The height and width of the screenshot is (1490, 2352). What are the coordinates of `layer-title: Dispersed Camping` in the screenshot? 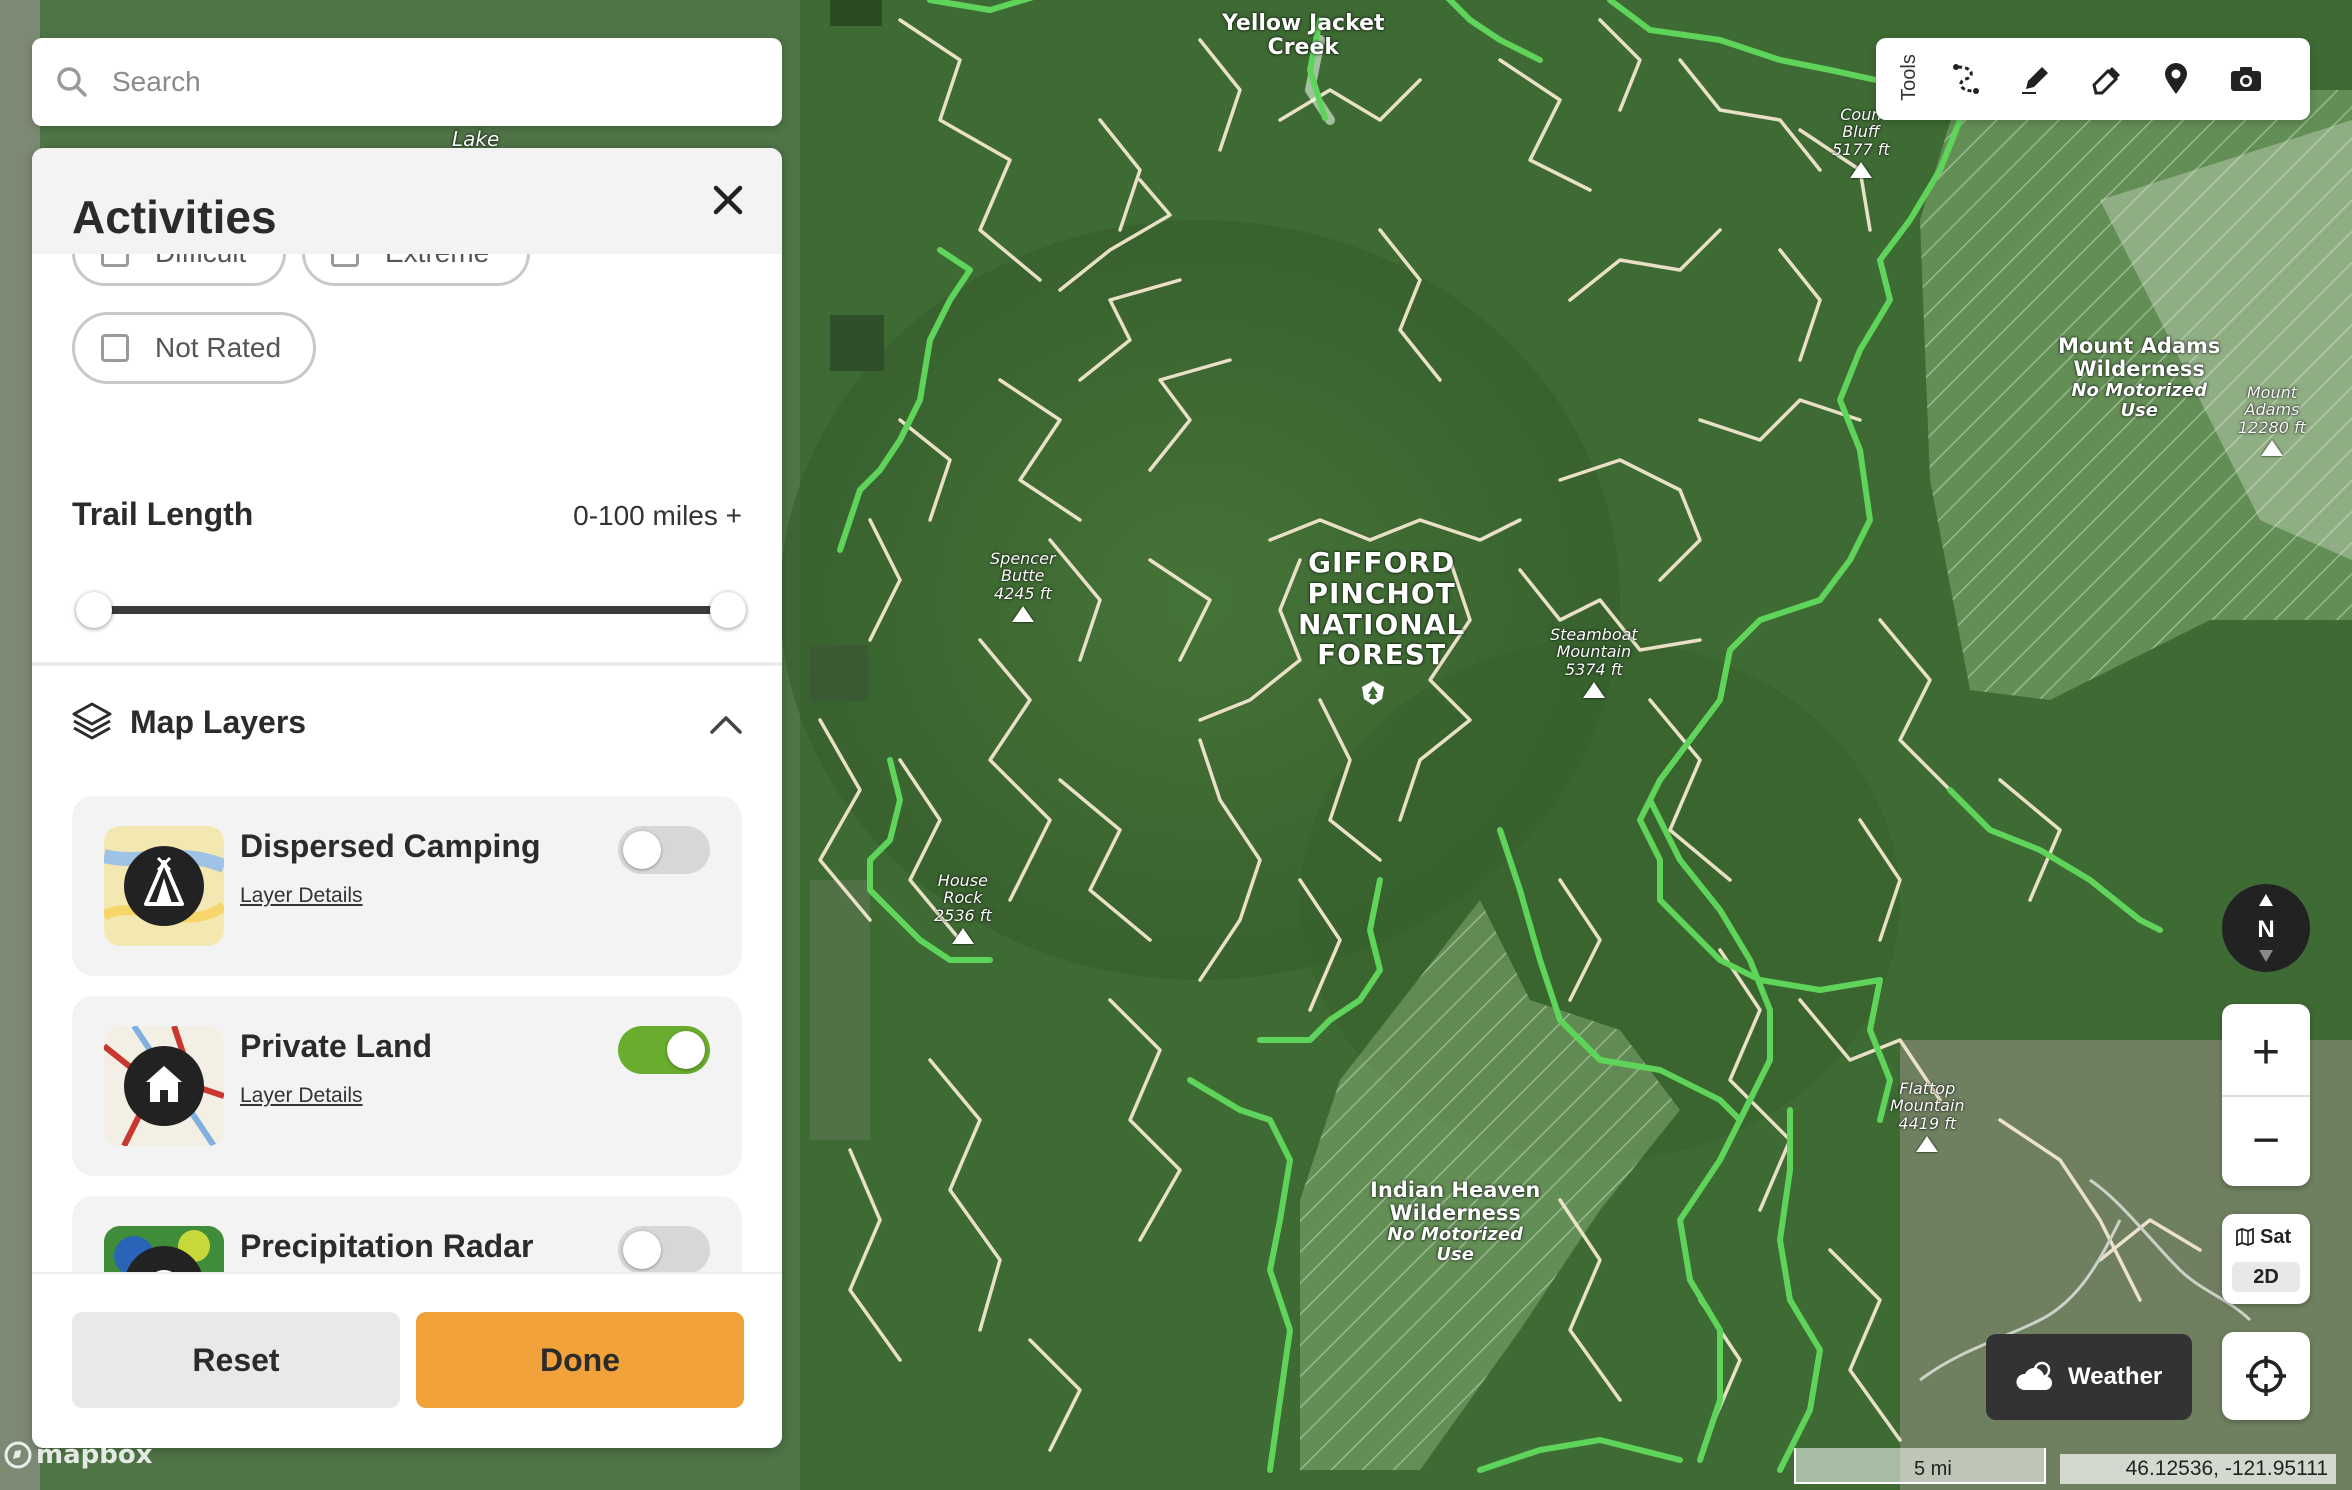 It's located at (390, 846).